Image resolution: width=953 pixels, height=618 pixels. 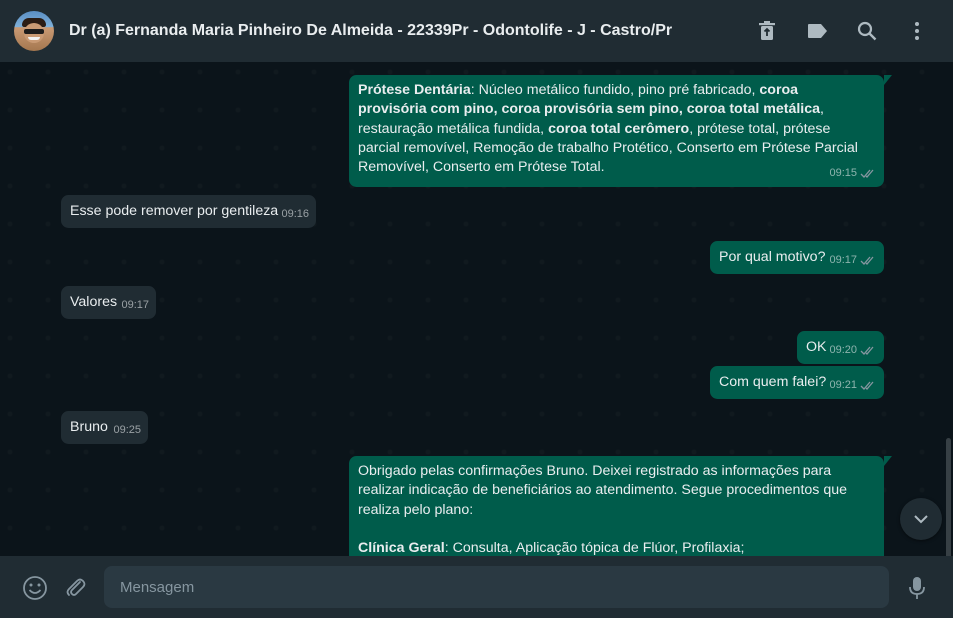 I want to click on message-outgoing: OK 09:20, so click(x=840, y=347).